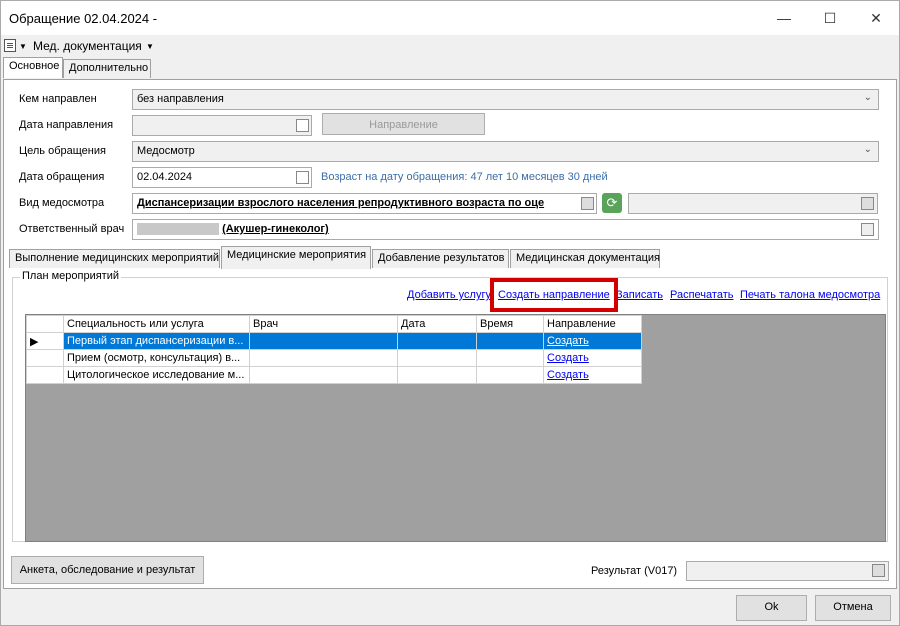  What do you see at coordinates (701, 295) in the screenshot?
I see `print-link: Распечатать` at bounding box center [701, 295].